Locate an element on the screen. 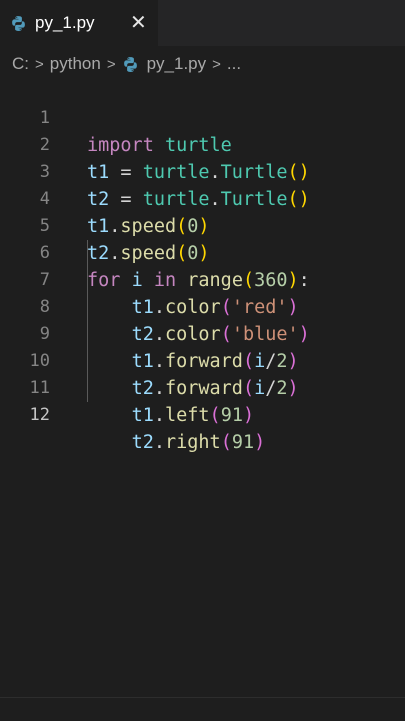 The height and width of the screenshot is (721, 405). tab-title: py_1.py is located at coordinates (65, 22).